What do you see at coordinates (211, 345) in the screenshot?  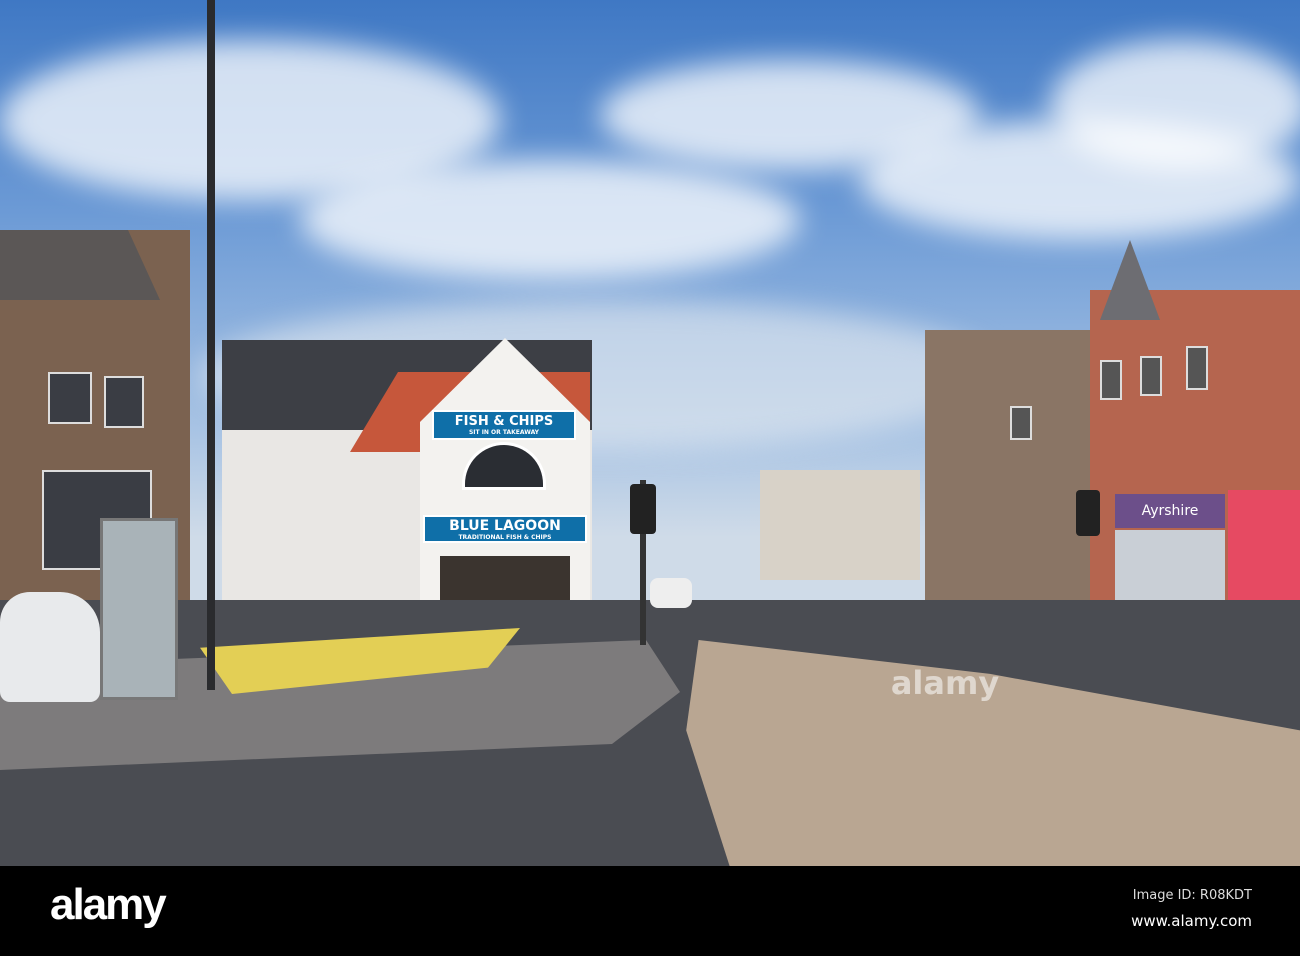 I see `lamp-post` at bounding box center [211, 345].